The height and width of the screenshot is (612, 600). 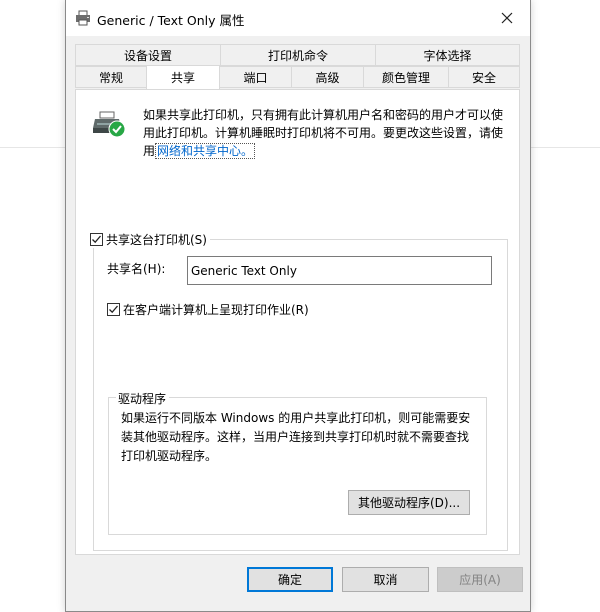 I want to click on share-printer-checkbox: 共享这台打印机(S), so click(x=150, y=239).